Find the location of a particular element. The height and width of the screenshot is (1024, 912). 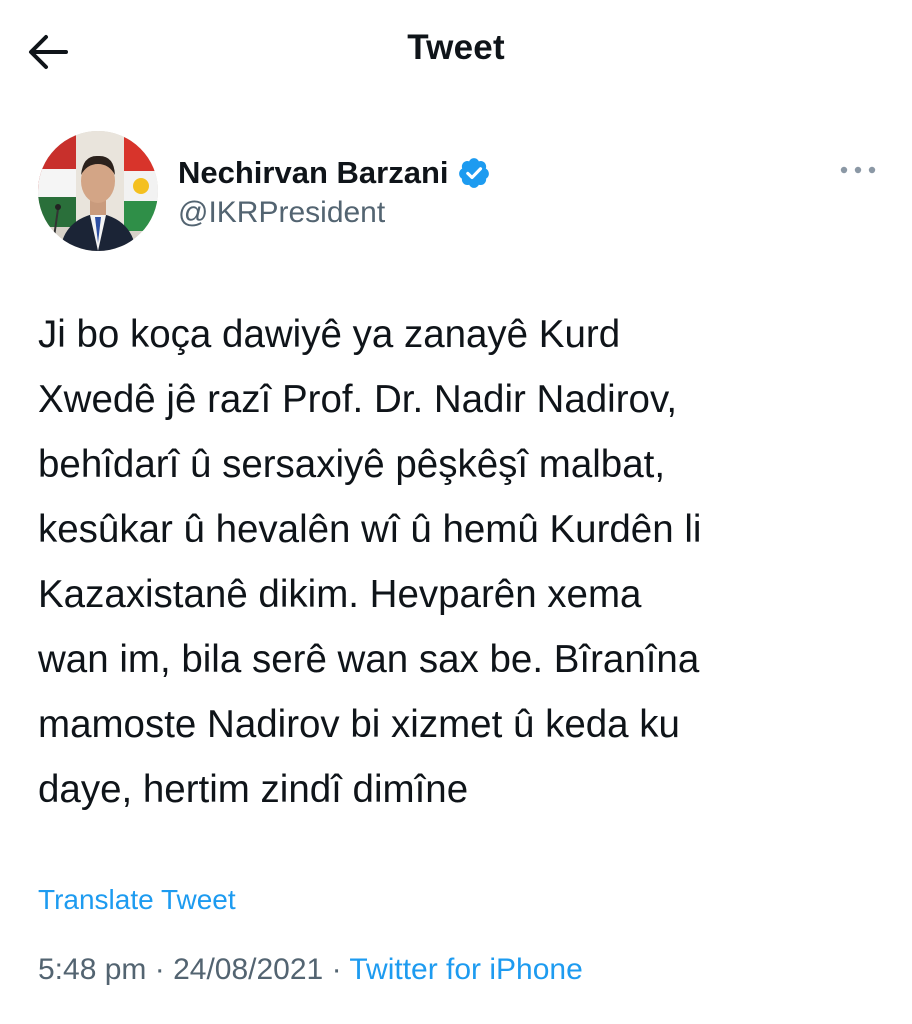

tweet-time: 5:48 pm is located at coordinates (92, 969).